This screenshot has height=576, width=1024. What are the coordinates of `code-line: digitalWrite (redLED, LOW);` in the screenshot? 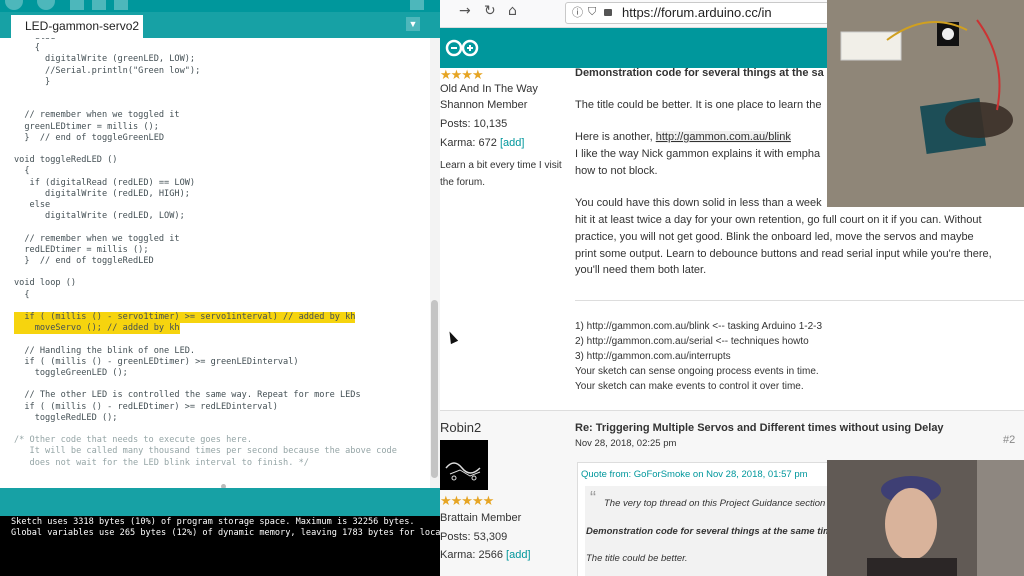 It's located at (99, 216).